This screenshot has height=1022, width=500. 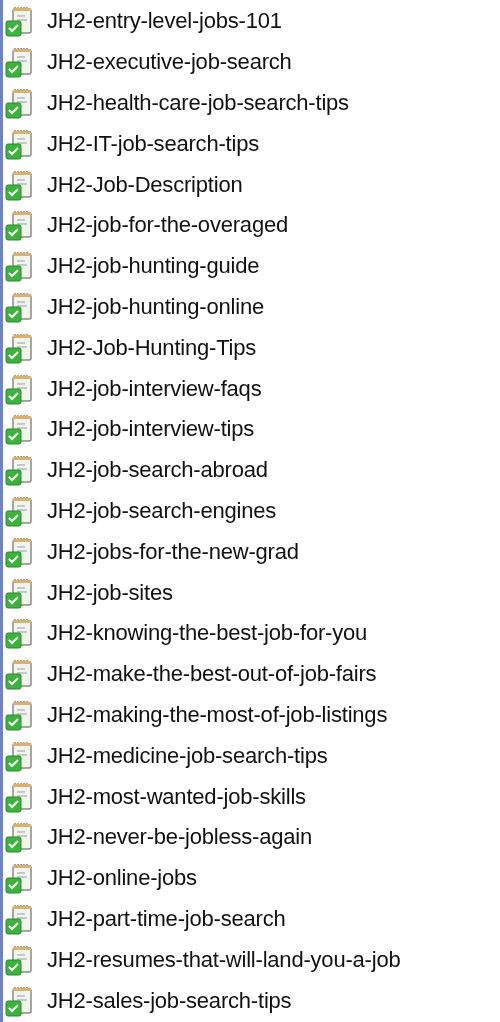 I want to click on file-name: JH2-most-wanted-job-skills, so click(x=176, y=796).